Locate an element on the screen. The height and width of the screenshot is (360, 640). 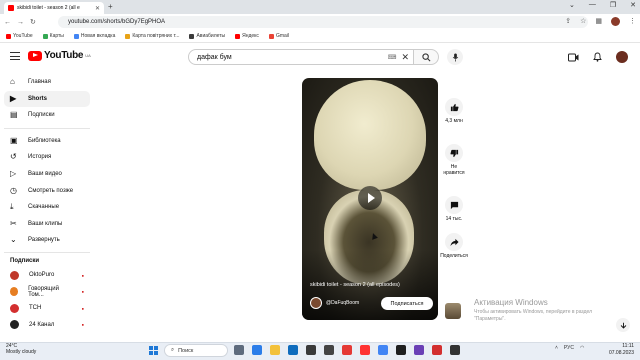
close-window-icon: ✕ is located at coordinates (633, 5).